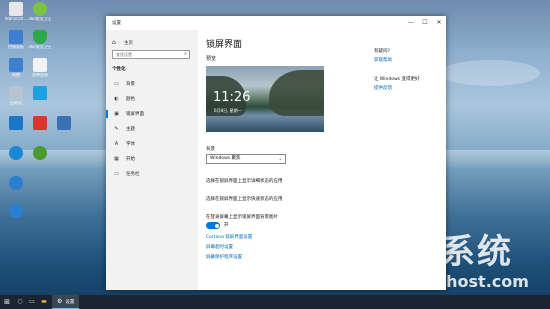  I want to click on network-icon, so click(16, 65).